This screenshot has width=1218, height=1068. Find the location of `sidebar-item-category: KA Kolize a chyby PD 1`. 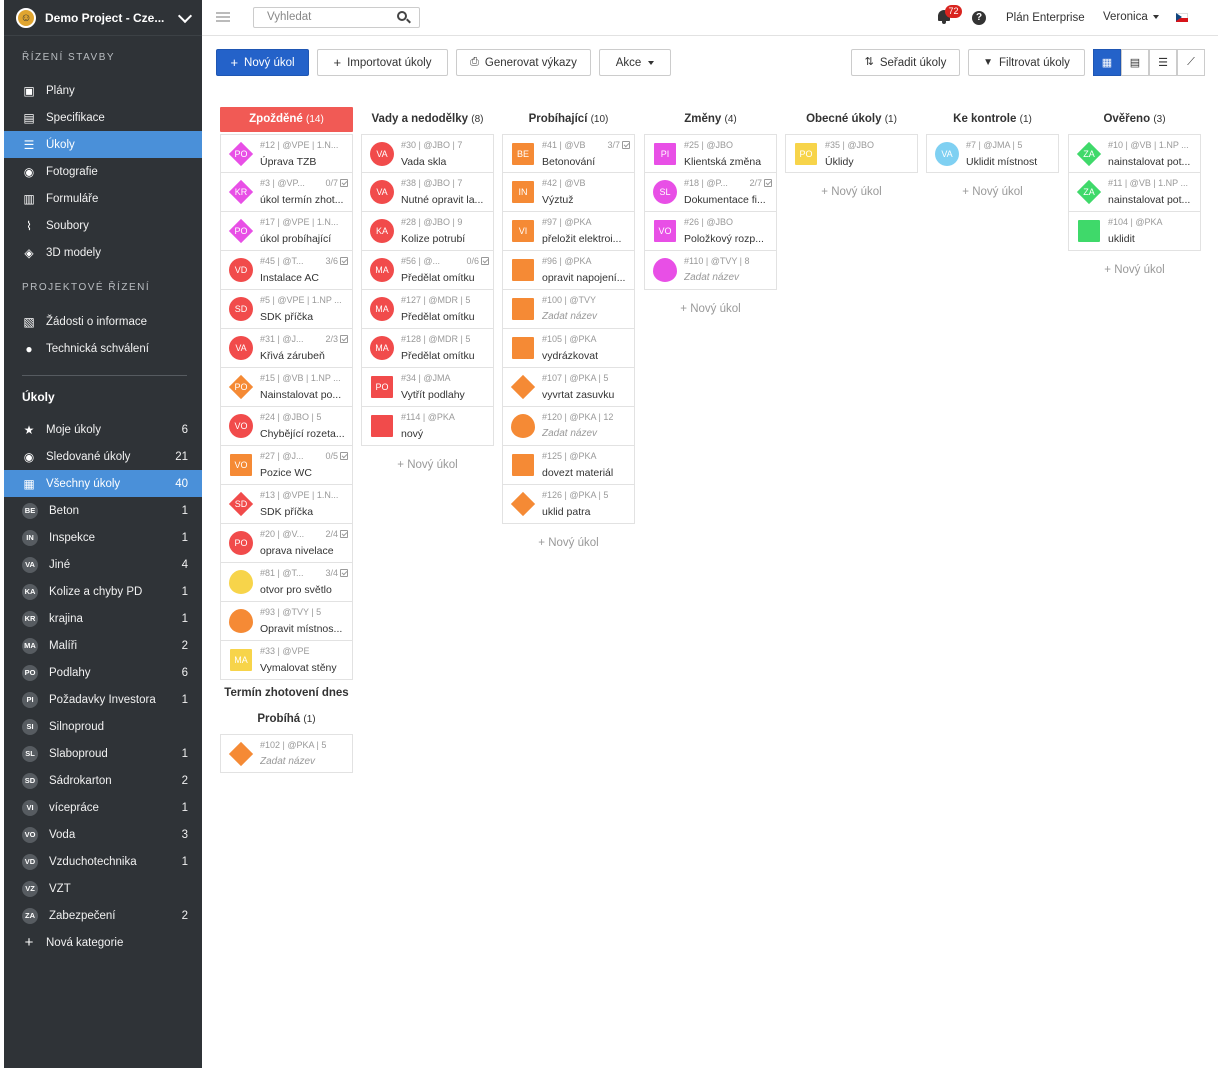

sidebar-item-category: KA Kolize a chyby PD 1 is located at coordinates (103, 591).